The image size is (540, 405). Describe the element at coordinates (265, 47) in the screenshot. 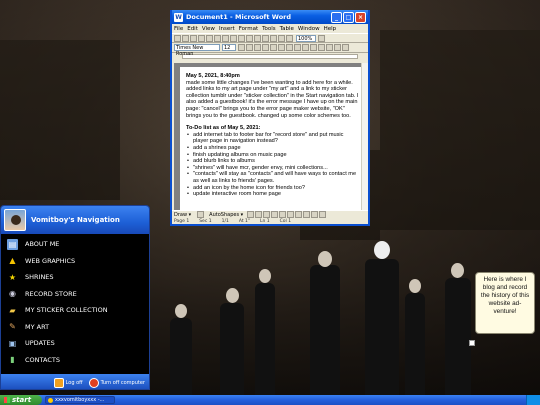

I see `align-left-icon` at that location.